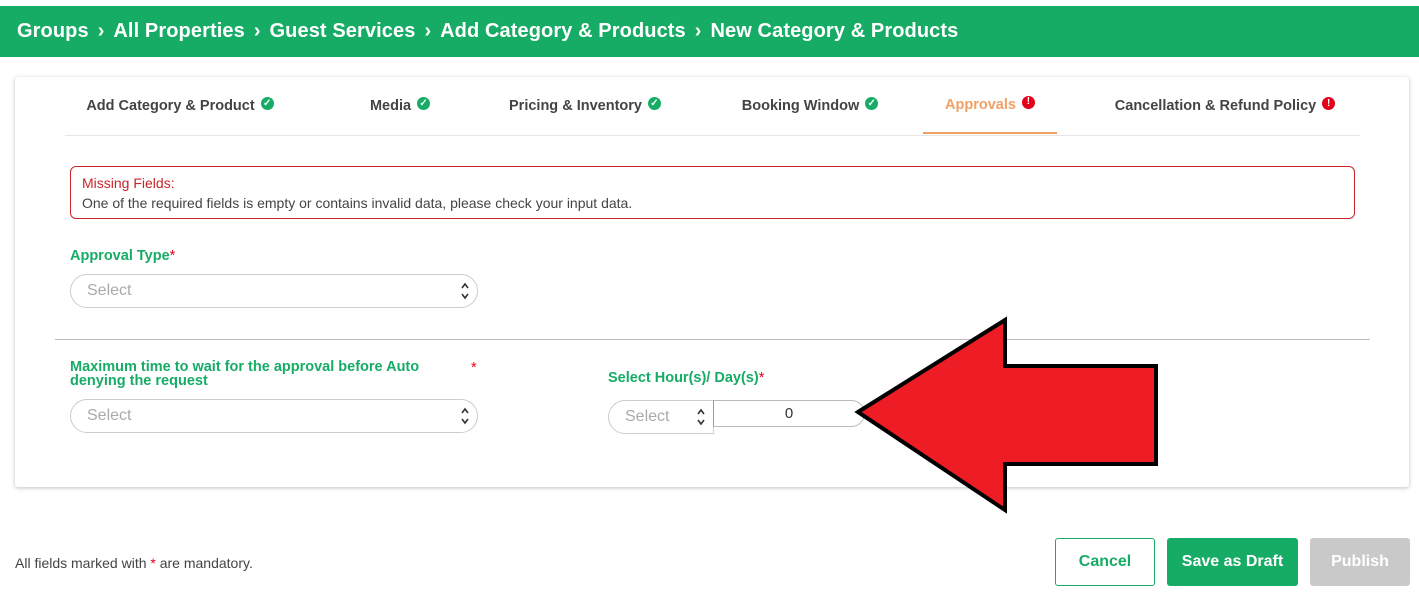  I want to click on tab-media: Media ✓, so click(400, 106).